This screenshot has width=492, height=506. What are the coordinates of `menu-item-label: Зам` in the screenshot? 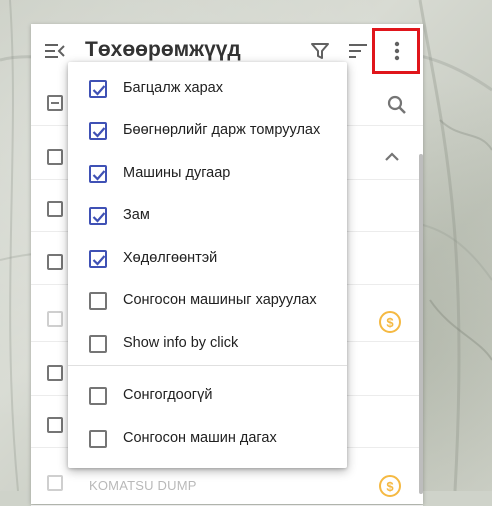 It's located at (136, 215).